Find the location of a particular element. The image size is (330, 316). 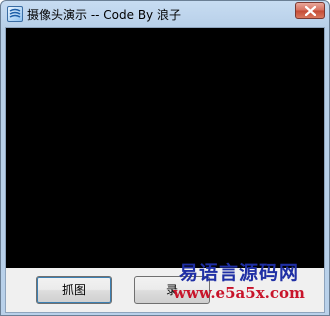

app-icon is located at coordinates (15, 14).